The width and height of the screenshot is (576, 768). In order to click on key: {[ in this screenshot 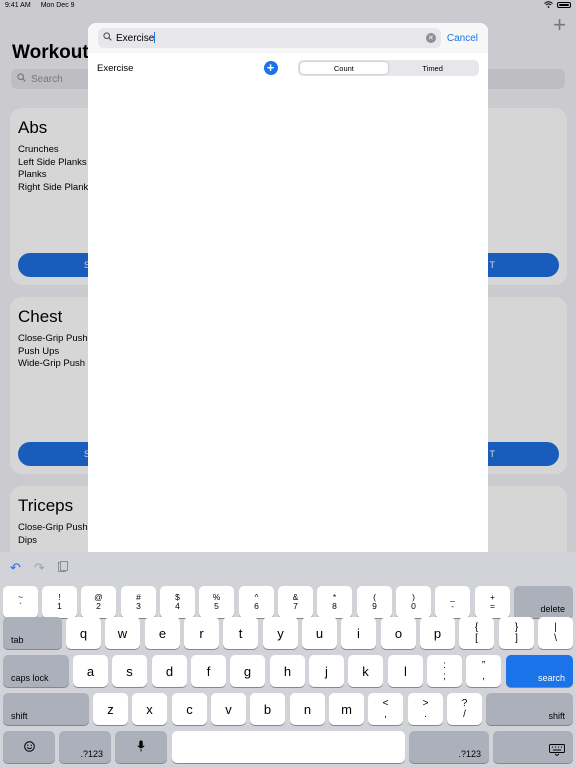, I will do `click(476, 633)`.